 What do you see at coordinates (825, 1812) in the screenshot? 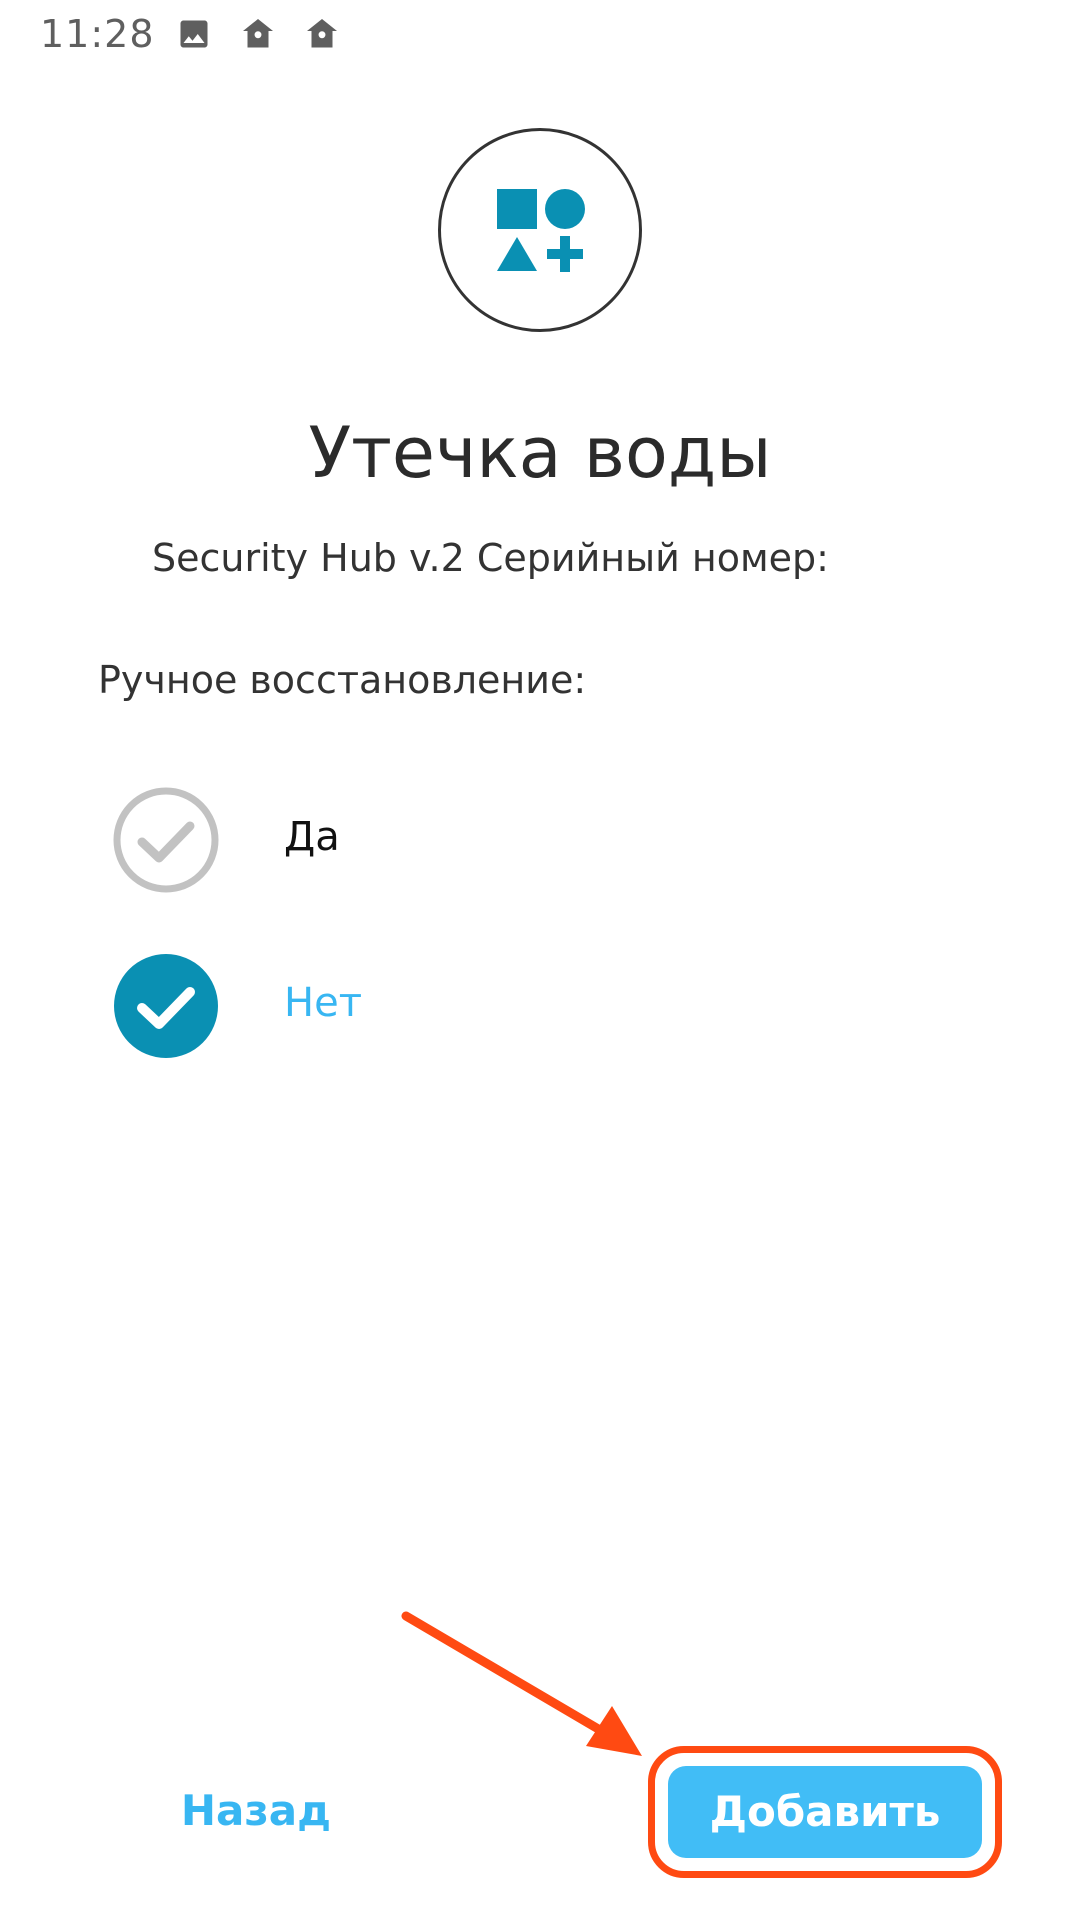
I see `add-button: Добавить` at bounding box center [825, 1812].